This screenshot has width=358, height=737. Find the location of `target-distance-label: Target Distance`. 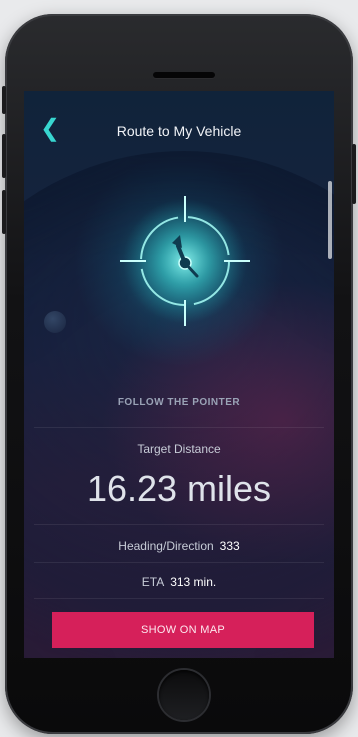

target-distance-label: Target Distance is located at coordinates (179, 449).